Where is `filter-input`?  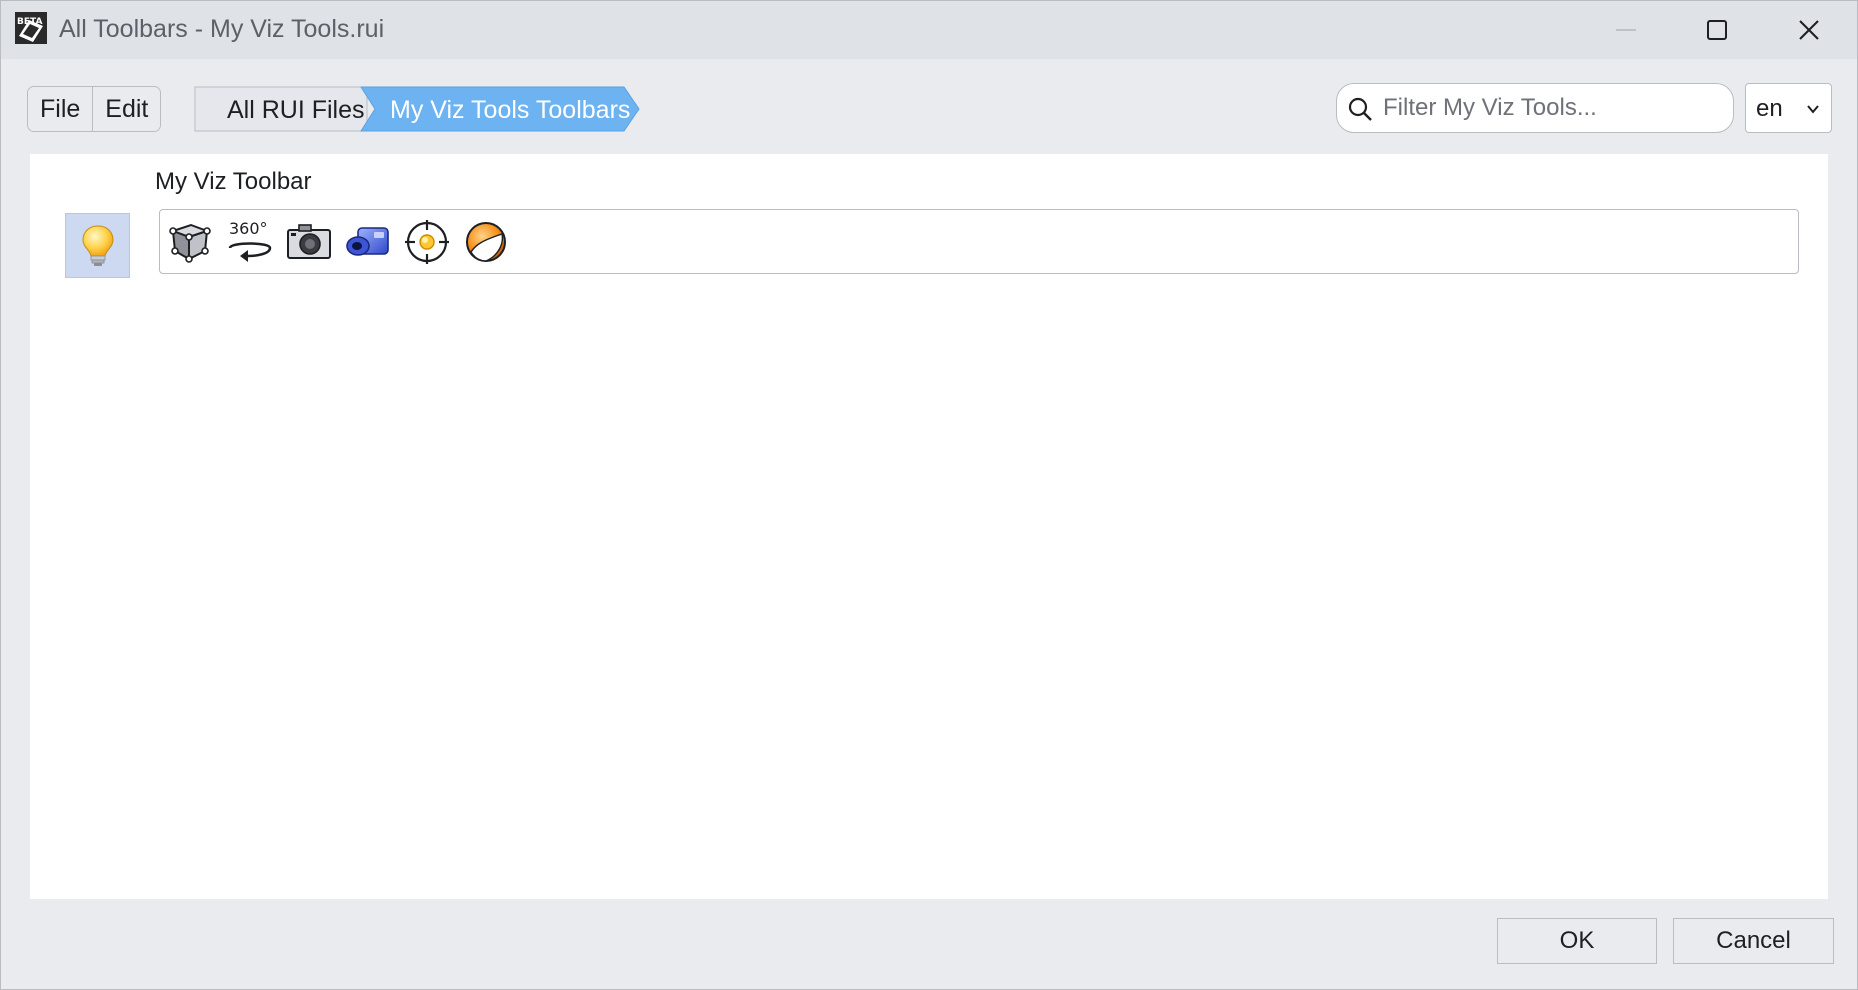 filter-input is located at coordinates (1553, 108).